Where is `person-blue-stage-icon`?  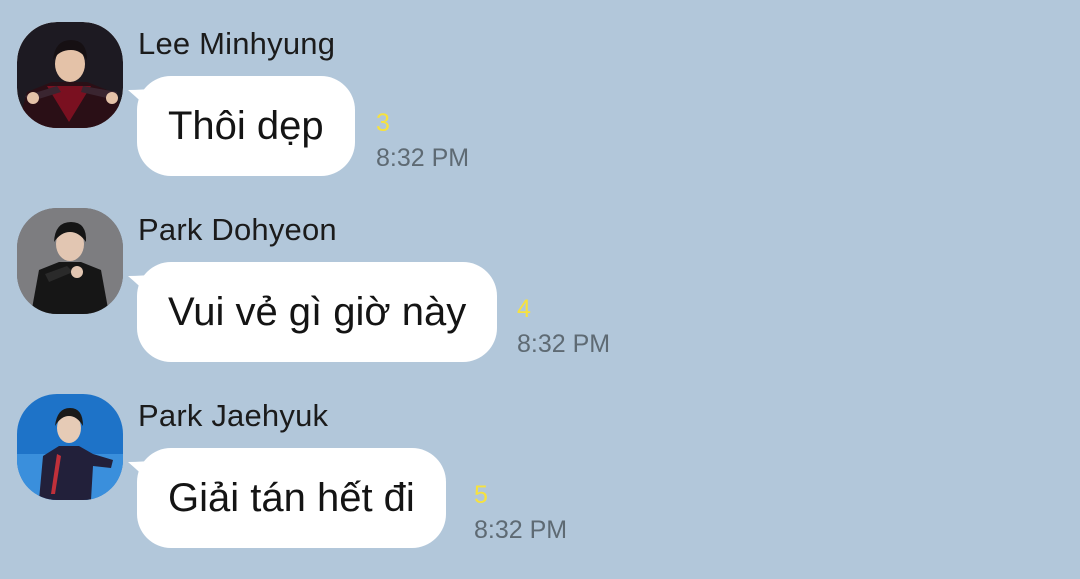
person-blue-stage-icon is located at coordinates (70, 447).